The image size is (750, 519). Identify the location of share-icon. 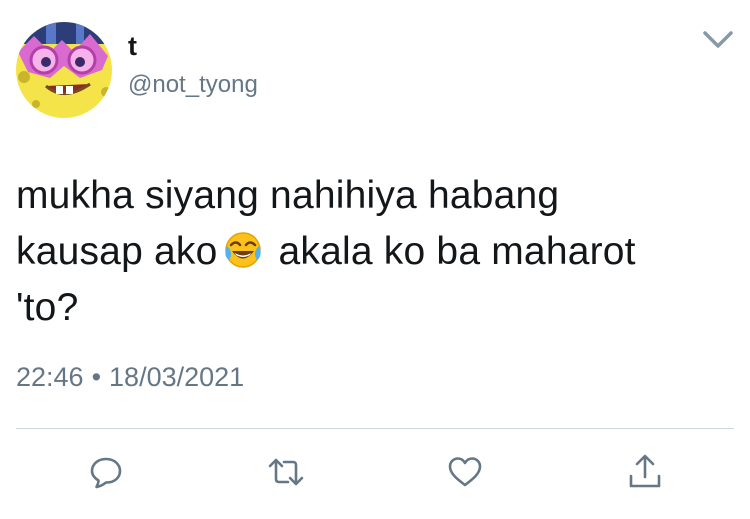
(645, 471).